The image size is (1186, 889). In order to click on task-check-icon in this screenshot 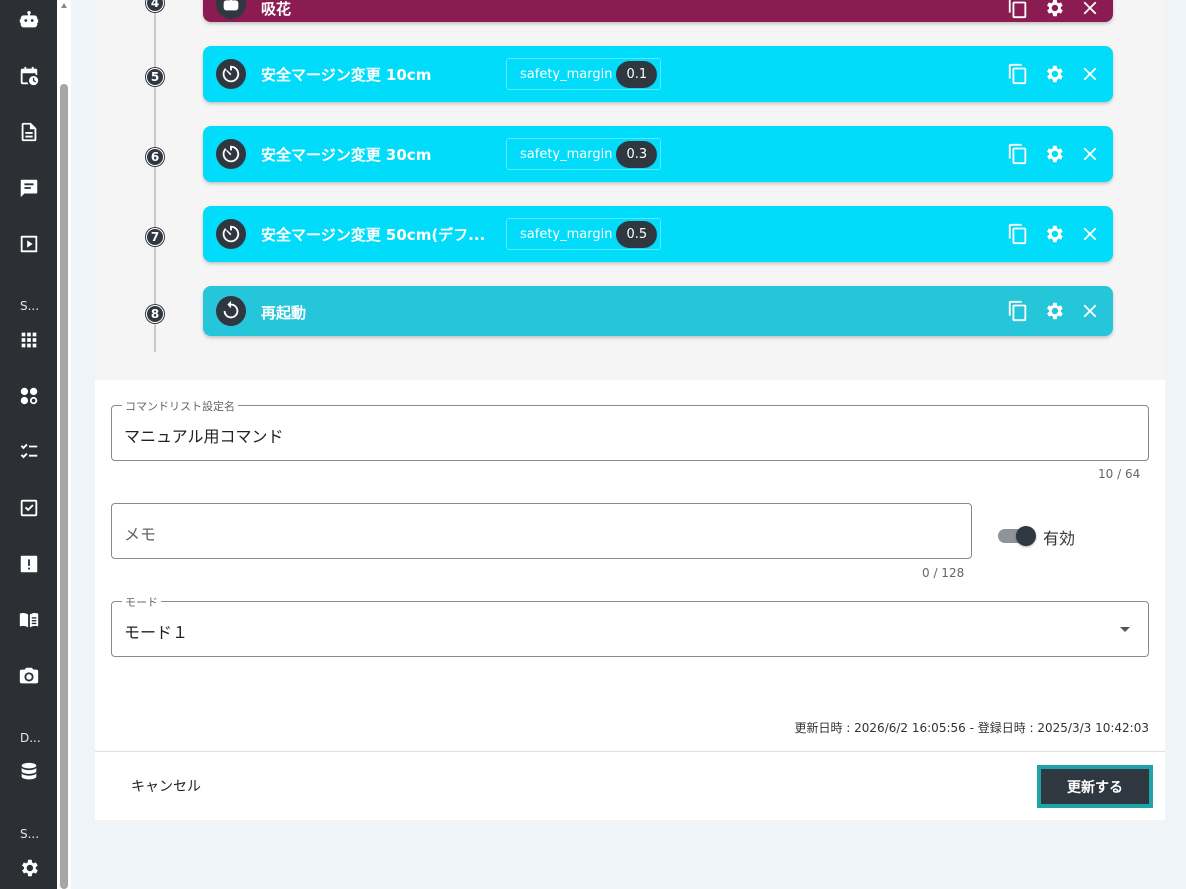, I will do `click(29, 508)`.